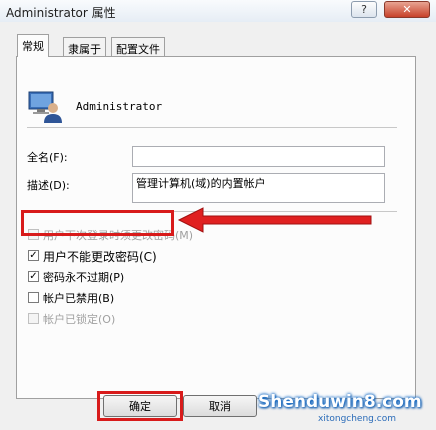 This screenshot has height=430, width=436. I want to click on tab-profile: 配置文件, so click(138, 46).